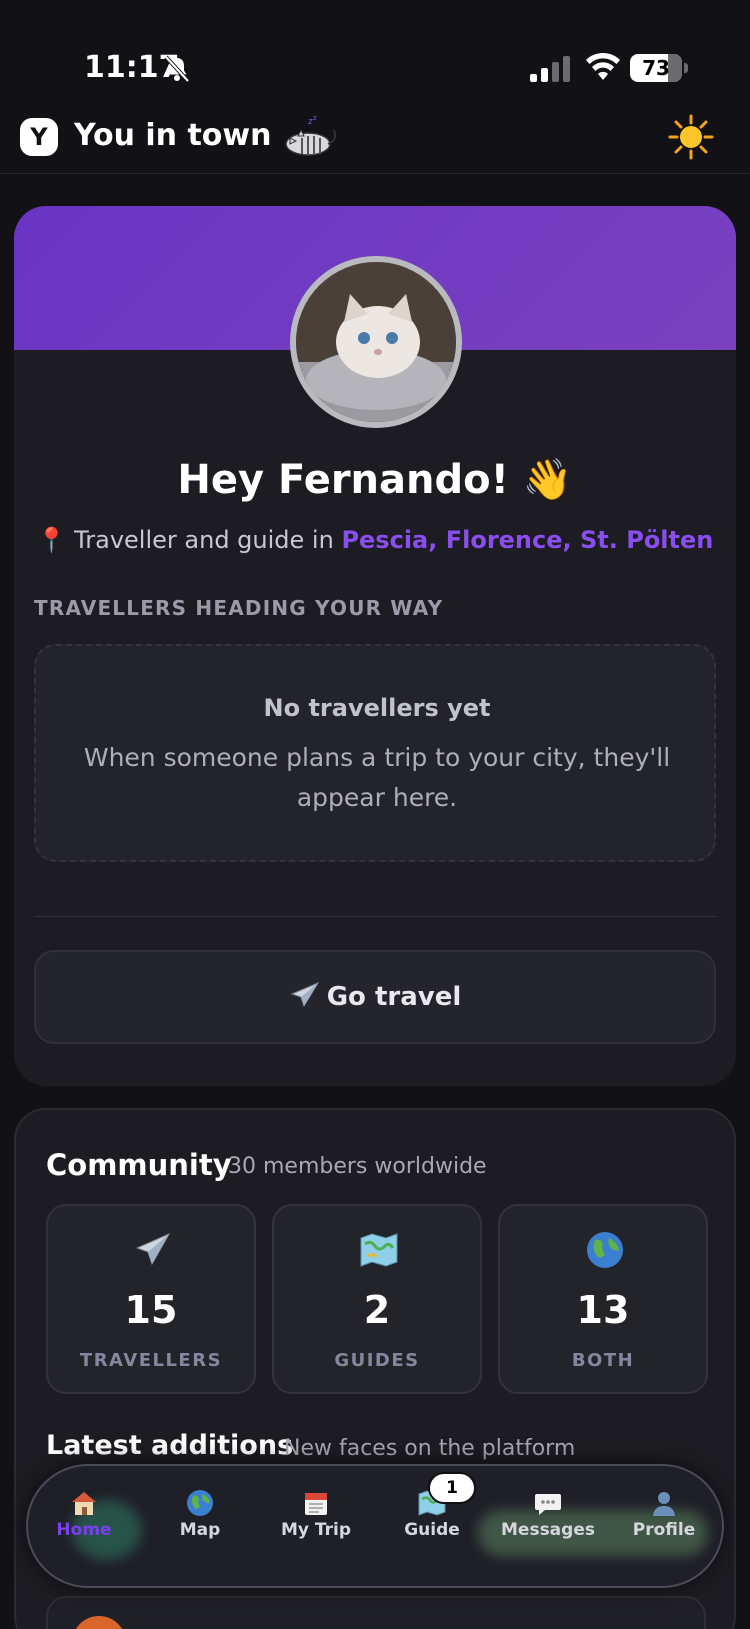  What do you see at coordinates (376, 1612) in the screenshot?
I see `list-item` at bounding box center [376, 1612].